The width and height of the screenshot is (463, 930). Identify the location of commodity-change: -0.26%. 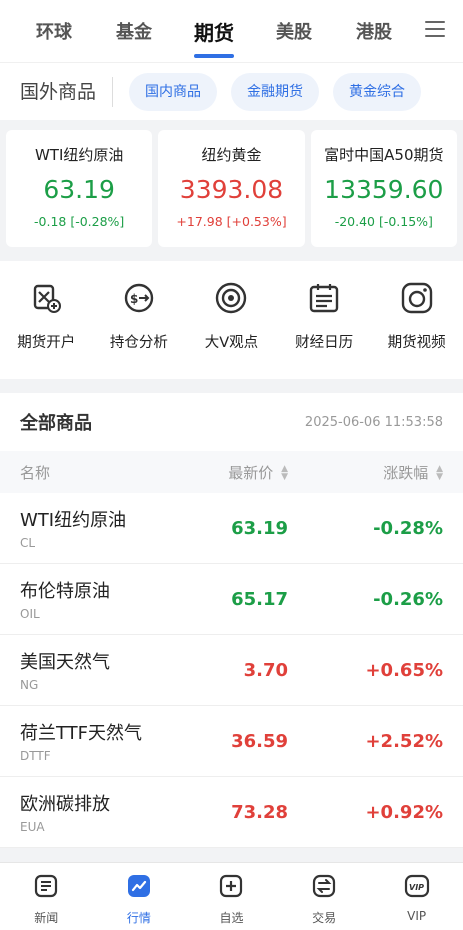
(408, 599).